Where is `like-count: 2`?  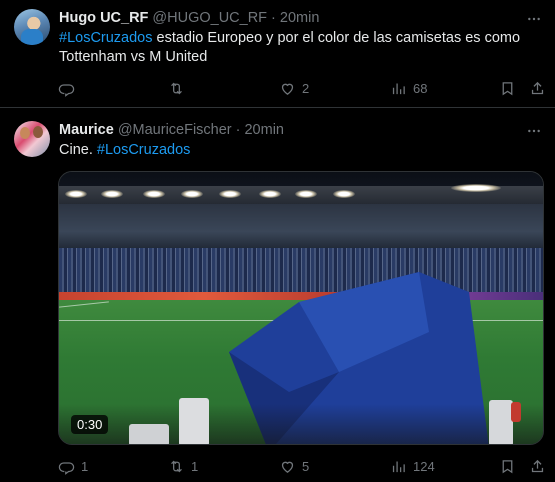 like-count: 2 is located at coordinates (306, 88).